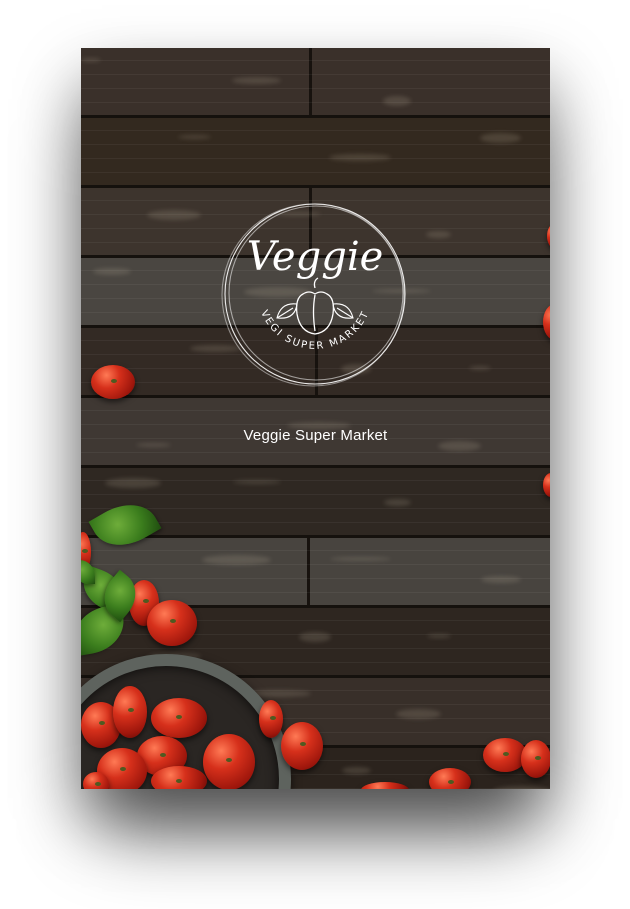  Describe the element at coordinates (315, 435) in the screenshot. I see `app-tagline: Veggie Super Market` at that location.